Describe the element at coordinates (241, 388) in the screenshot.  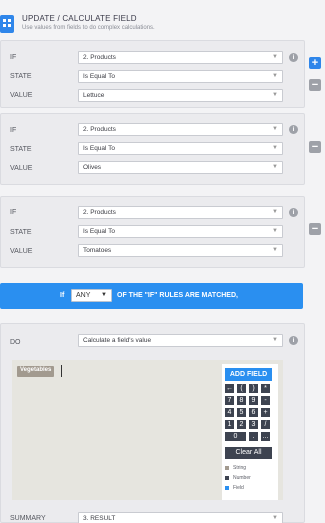
I see `key-open-paren: (` at that location.